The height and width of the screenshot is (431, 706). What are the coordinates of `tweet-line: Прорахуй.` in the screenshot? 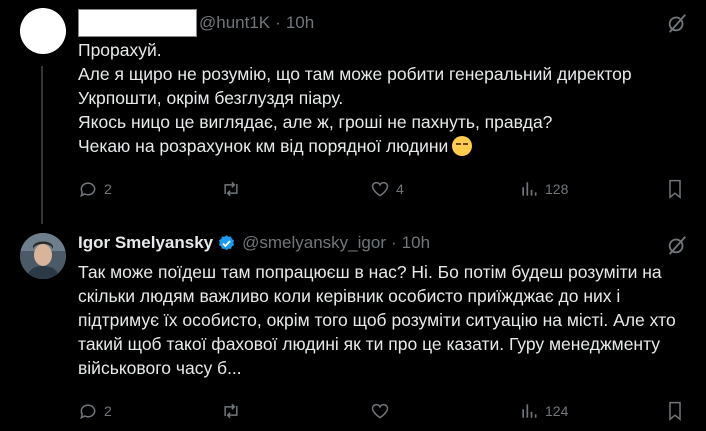 It's located at (120, 50).